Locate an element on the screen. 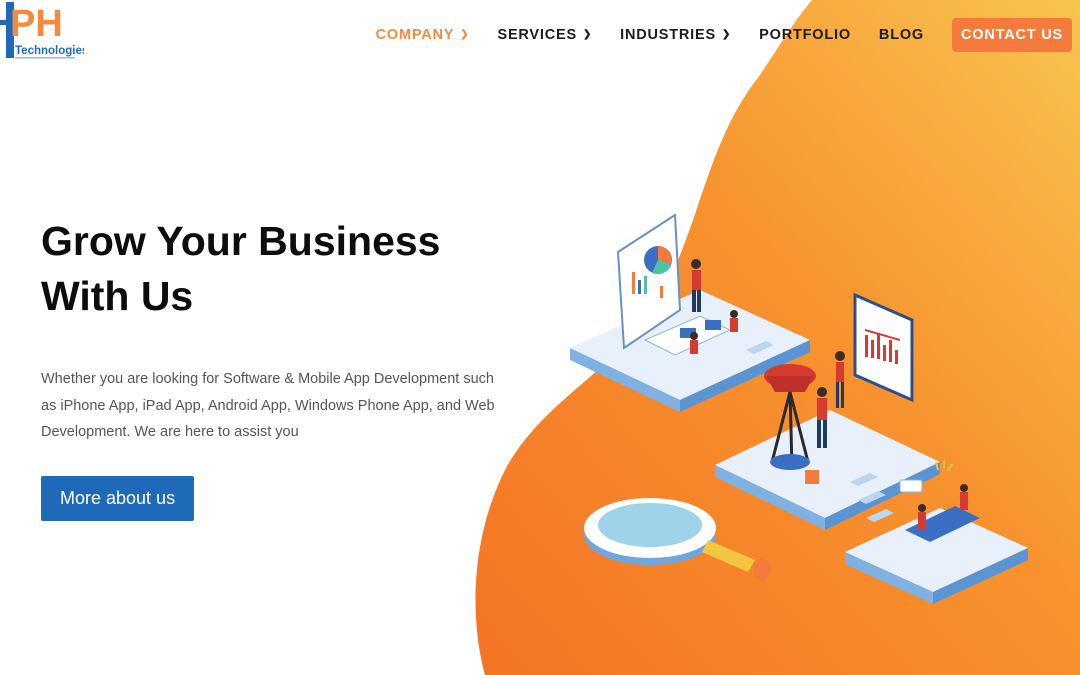  nav-item-label: COMPANY is located at coordinates (415, 35).